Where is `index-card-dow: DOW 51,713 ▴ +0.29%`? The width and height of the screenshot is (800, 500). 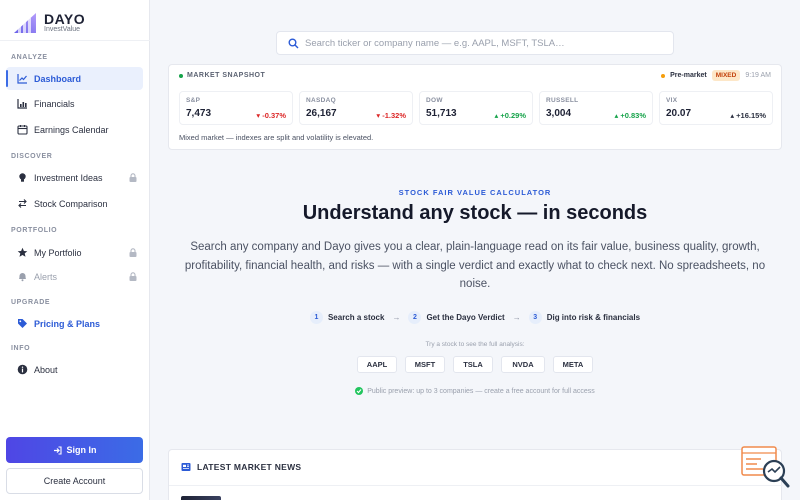 index-card-dow: DOW 51,713 ▴ +0.29% is located at coordinates (476, 108).